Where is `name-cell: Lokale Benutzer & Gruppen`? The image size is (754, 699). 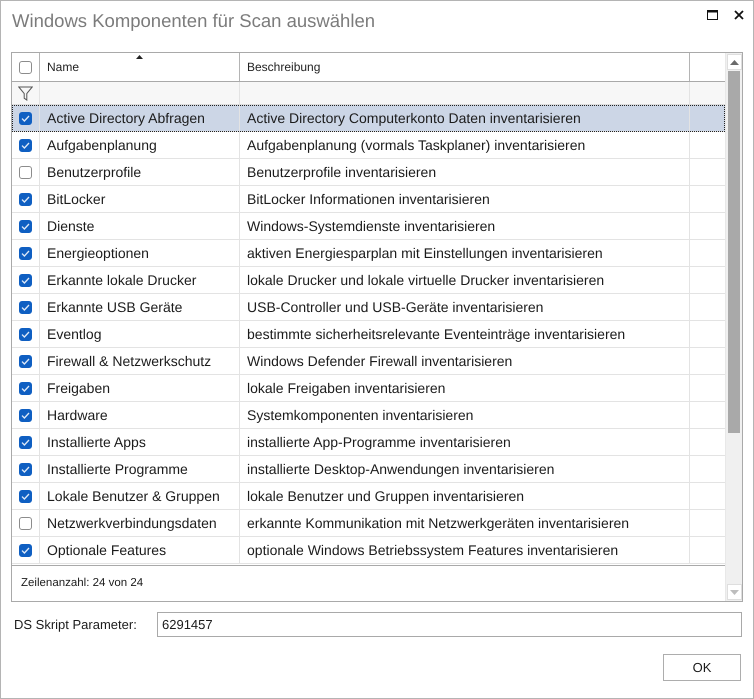
name-cell: Lokale Benutzer & Gruppen is located at coordinates (140, 496).